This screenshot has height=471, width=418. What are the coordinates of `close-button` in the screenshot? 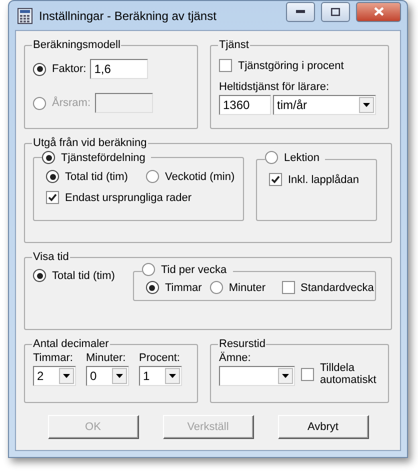 It's located at (378, 12).